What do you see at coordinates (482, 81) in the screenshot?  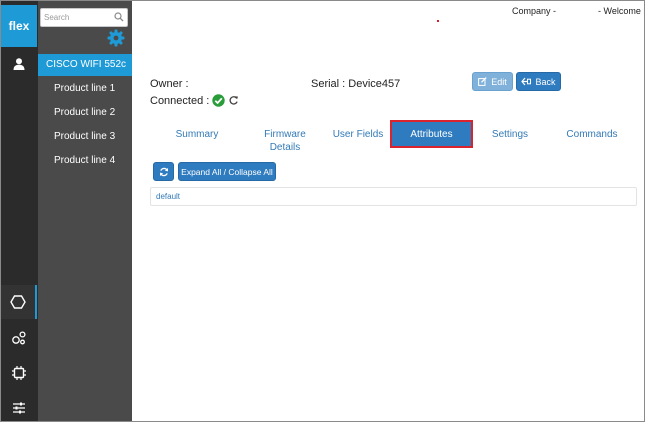 I see `edit-icon` at bounding box center [482, 81].